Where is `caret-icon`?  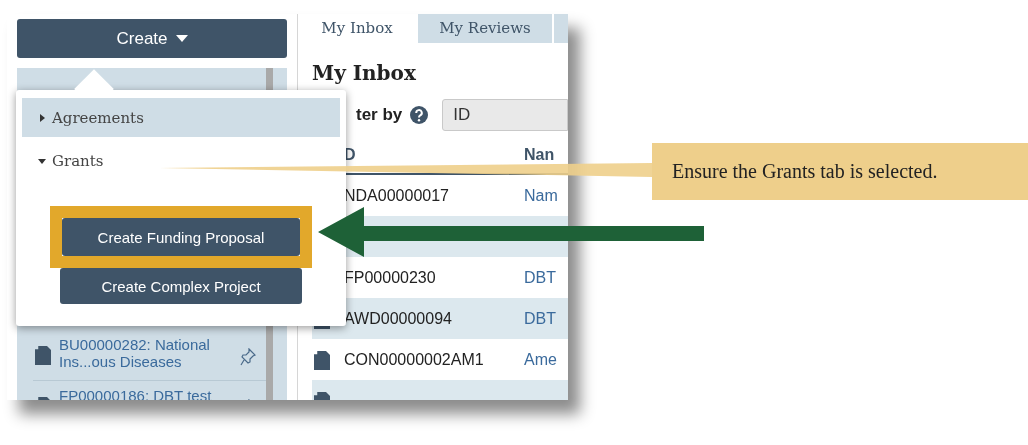 caret-icon is located at coordinates (181, 38).